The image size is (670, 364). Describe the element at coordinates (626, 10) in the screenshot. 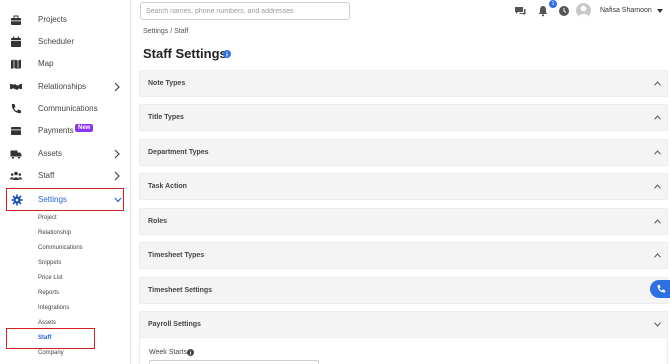

I see `user-name: Nafisa Shamoon` at that location.